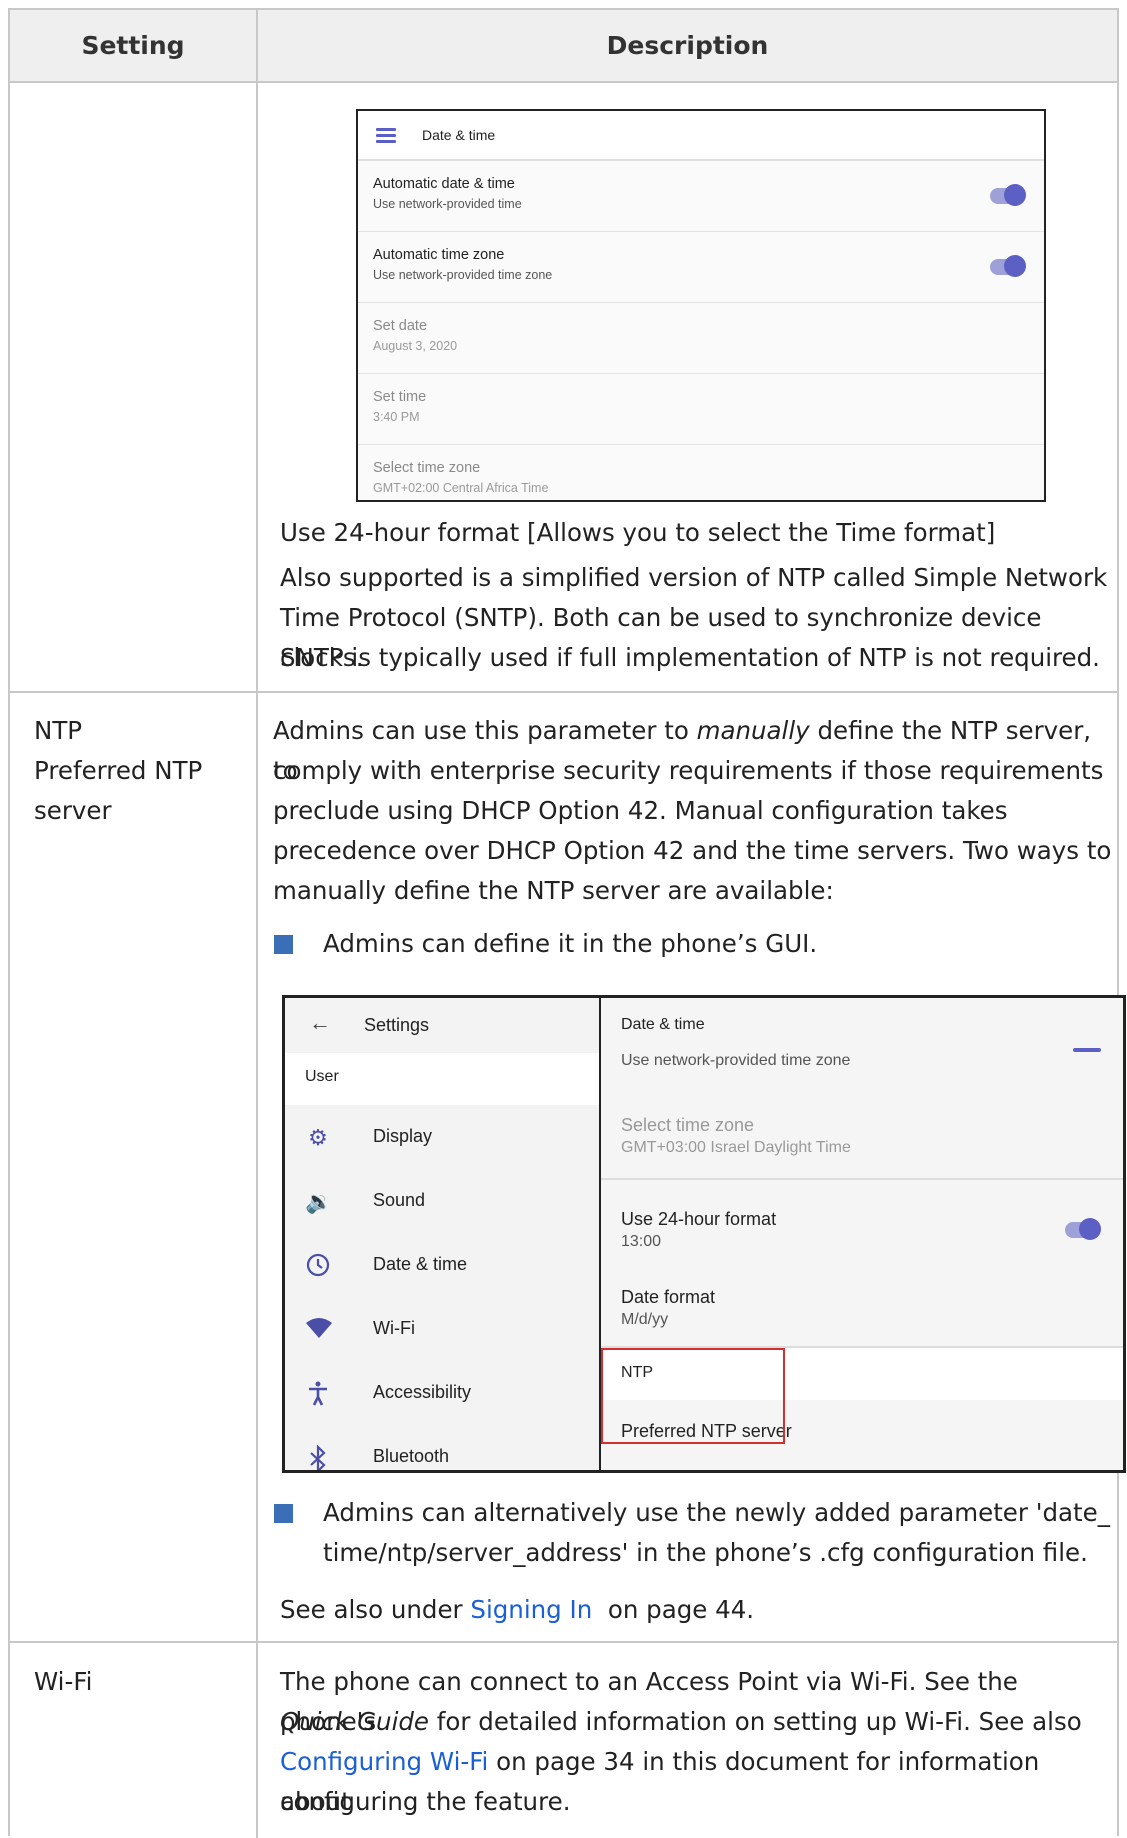 This screenshot has width=1127, height=1838. Describe the element at coordinates (118, 770) in the screenshot. I see `setting-preferred-ntp: Preferred NTP` at that location.